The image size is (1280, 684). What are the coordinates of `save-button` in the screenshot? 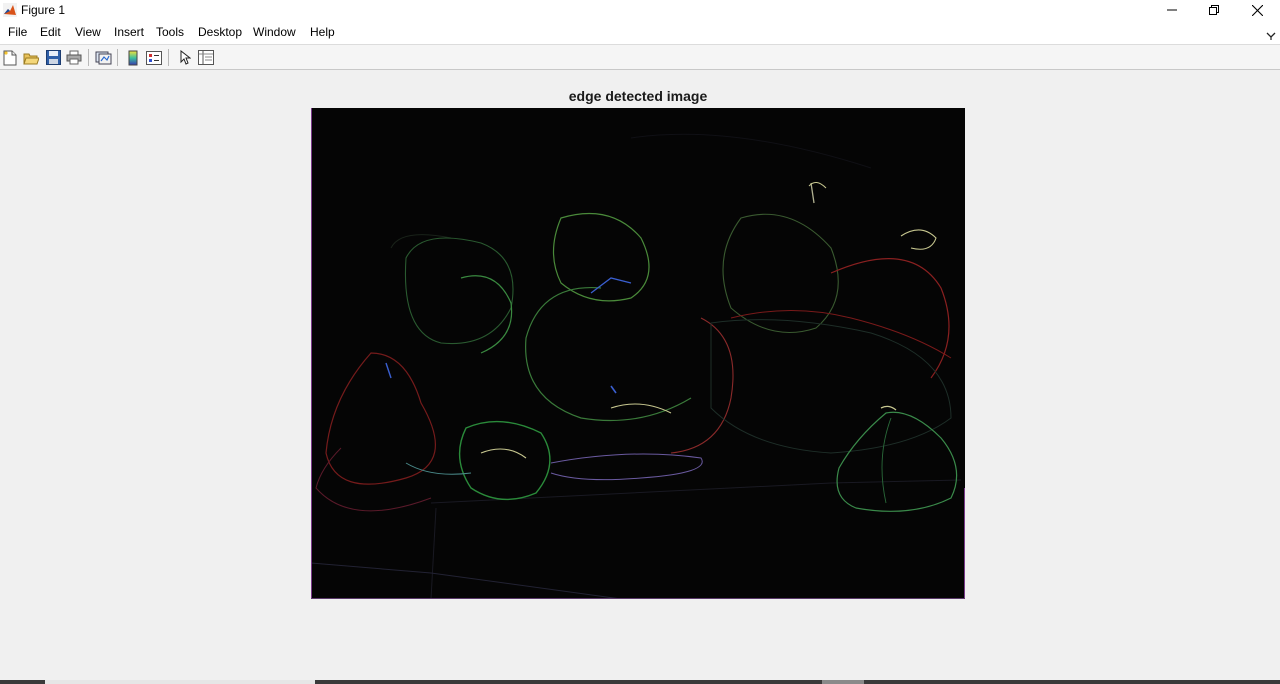 It's located at (53, 57).